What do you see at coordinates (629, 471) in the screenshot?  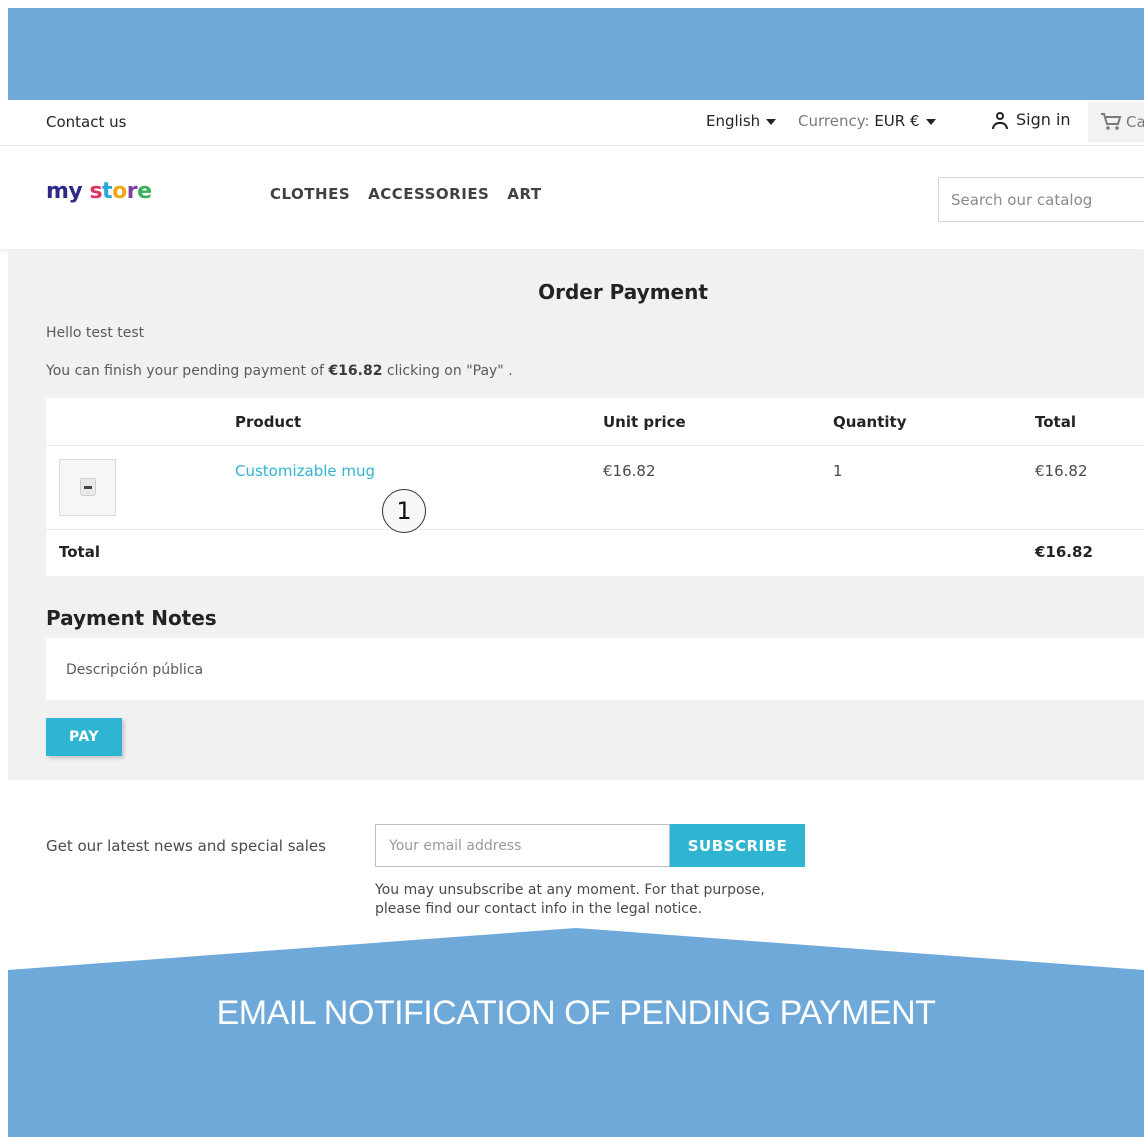 I see `unit-price-cell: €16.82` at bounding box center [629, 471].